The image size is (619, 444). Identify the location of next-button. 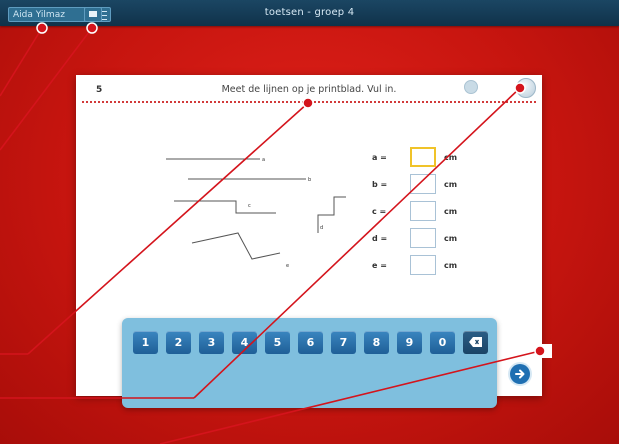
(520, 374).